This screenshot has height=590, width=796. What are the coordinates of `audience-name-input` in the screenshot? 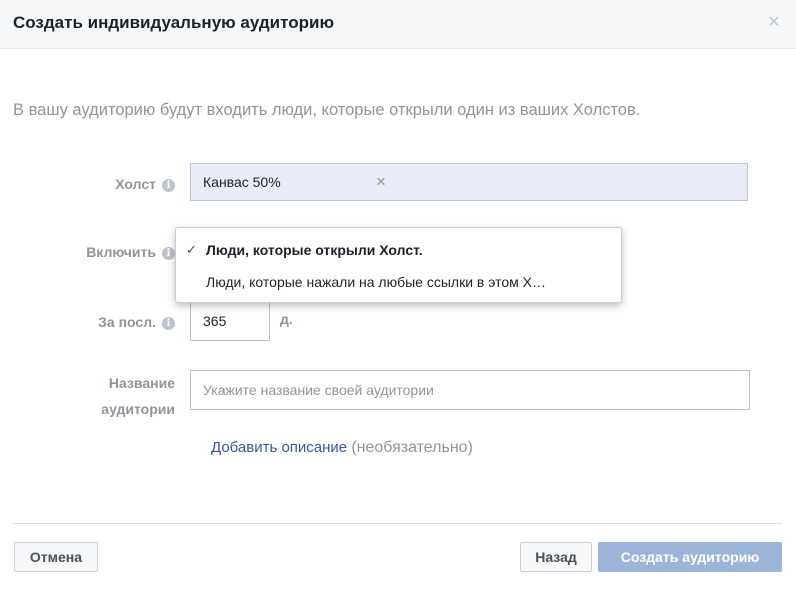 It's located at (470, 390).